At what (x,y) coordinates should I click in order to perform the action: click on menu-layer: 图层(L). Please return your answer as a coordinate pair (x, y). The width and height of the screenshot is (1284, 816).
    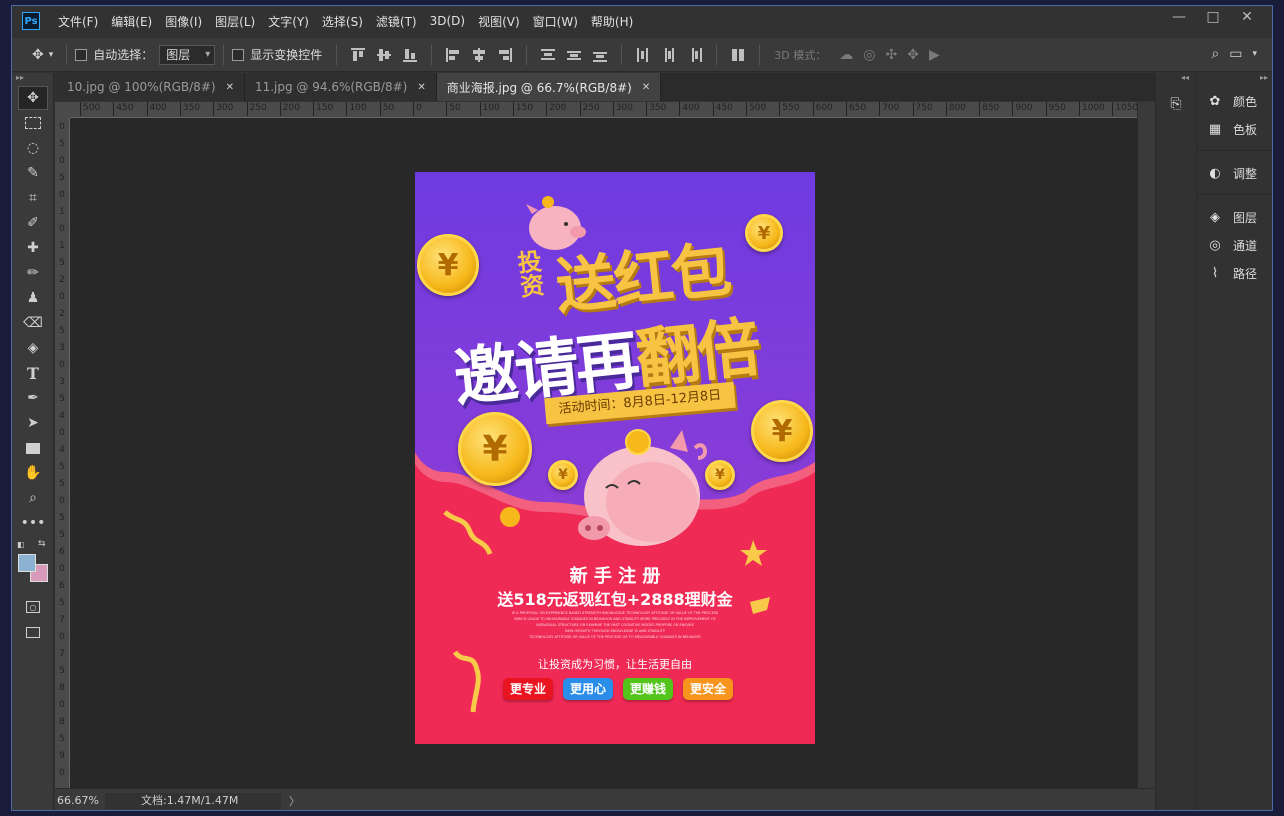
    Looking at the image, I should click on (235, 21).